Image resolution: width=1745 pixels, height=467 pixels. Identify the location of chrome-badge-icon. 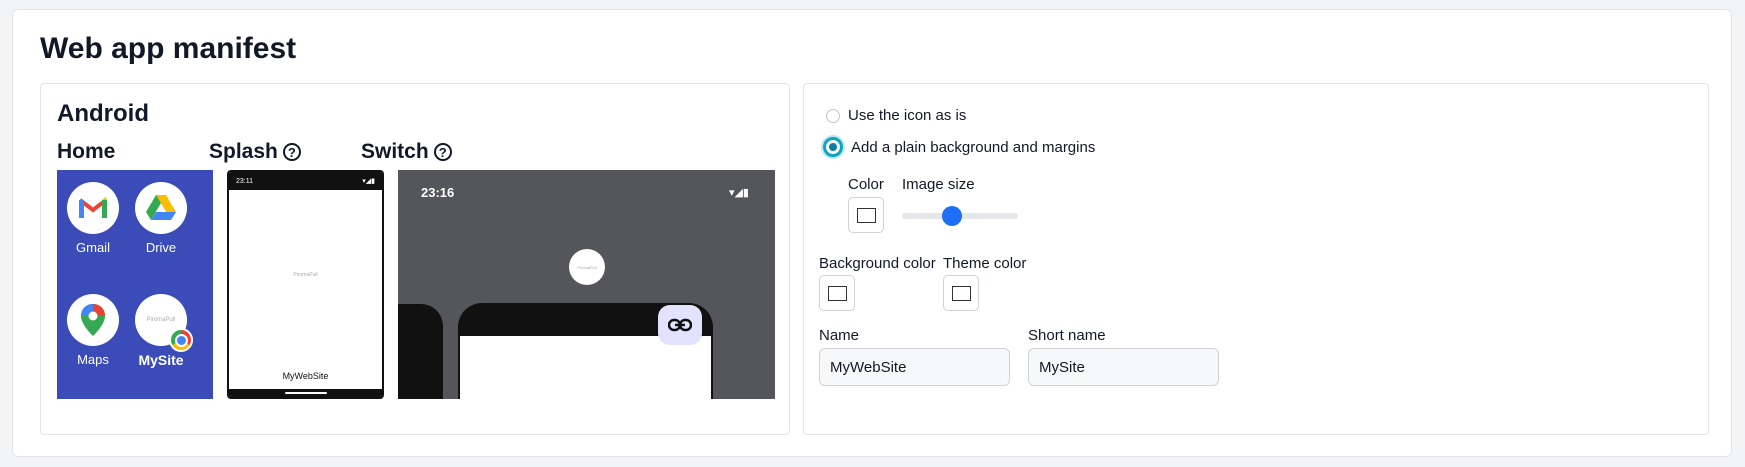
(181, 340).